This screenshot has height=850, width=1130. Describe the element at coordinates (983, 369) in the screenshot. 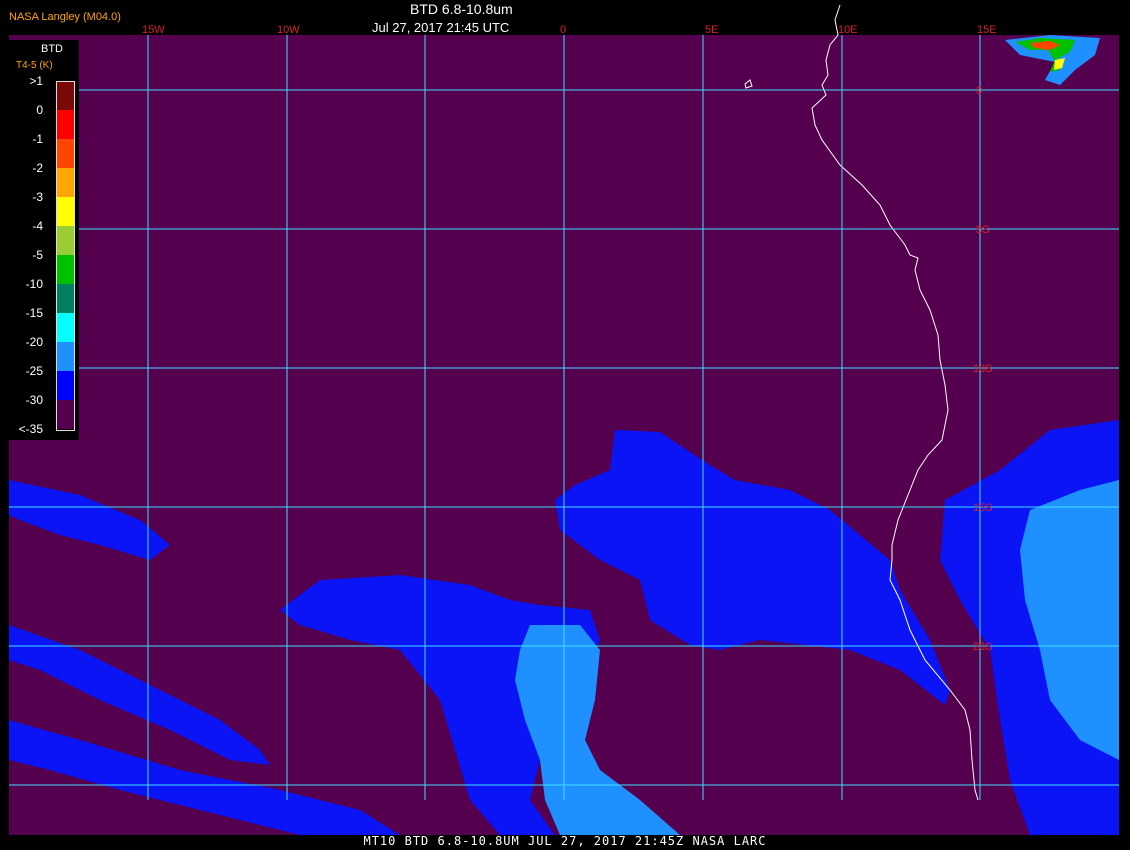

I see `lat-label-10s: 10S` at that location.